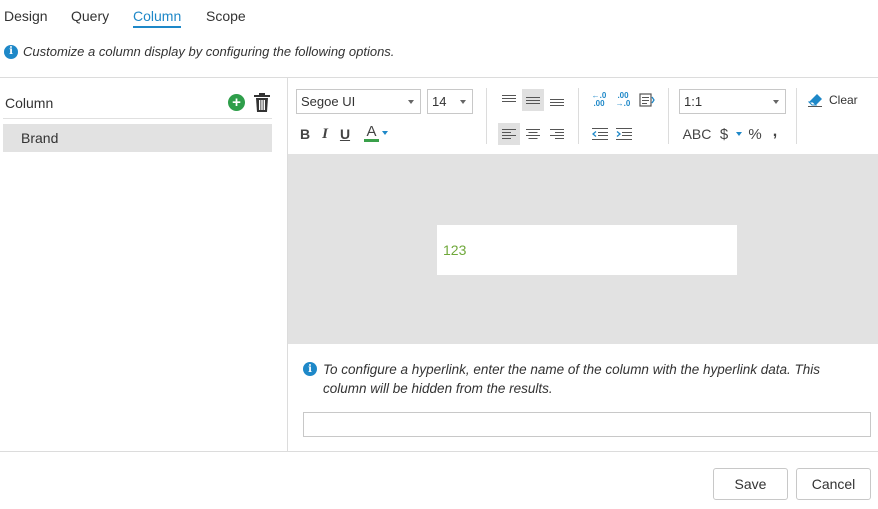 The image size is (878, 509). I want to click on divider-bottom, so click(439, 451).